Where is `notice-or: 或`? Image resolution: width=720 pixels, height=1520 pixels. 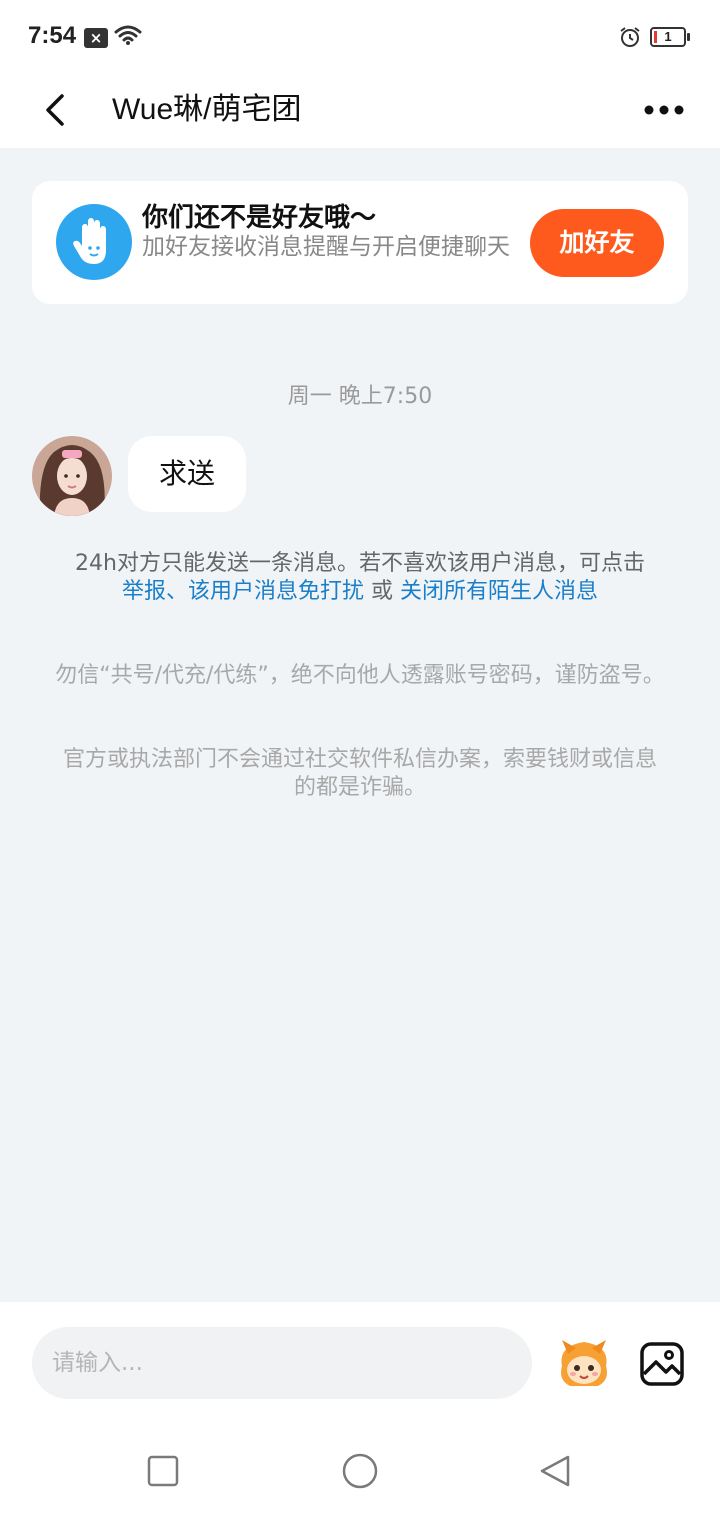
notice-or: 或 is located at coordinates (382, 591).